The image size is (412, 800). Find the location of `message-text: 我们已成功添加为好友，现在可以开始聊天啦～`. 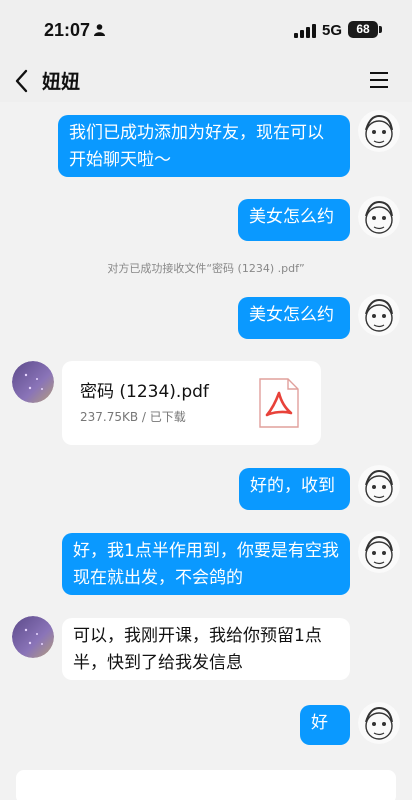

message-text: 我们已成功添加为好友，现在可以开始聊天啦～ is located at coordinates (196, 146).